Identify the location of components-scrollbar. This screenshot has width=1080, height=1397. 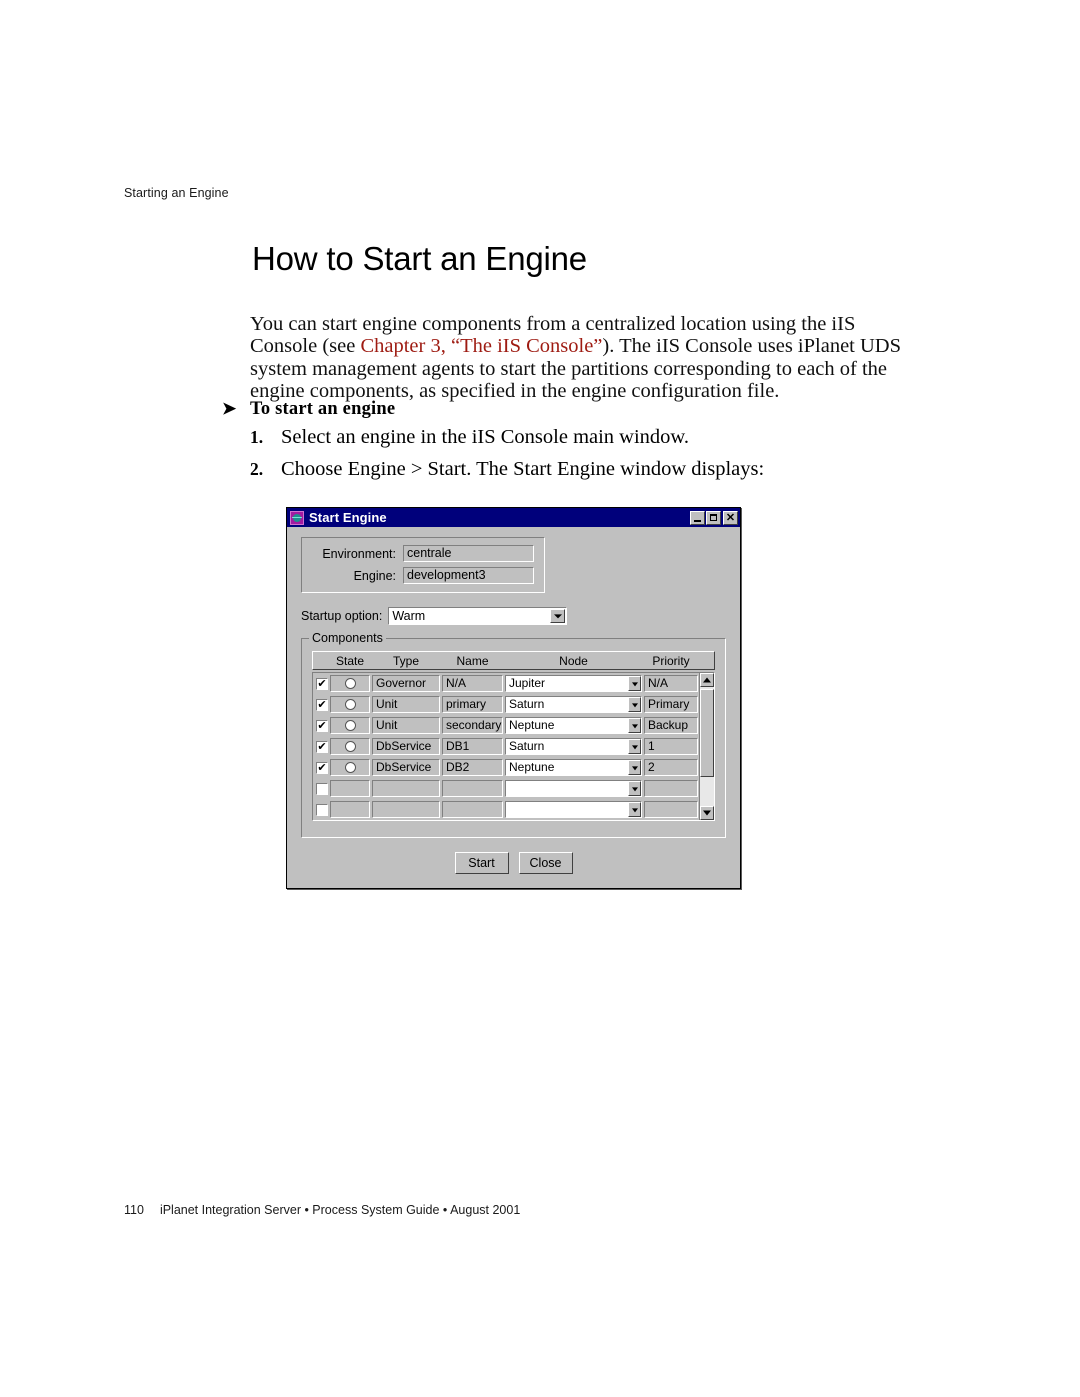
(706, 746).